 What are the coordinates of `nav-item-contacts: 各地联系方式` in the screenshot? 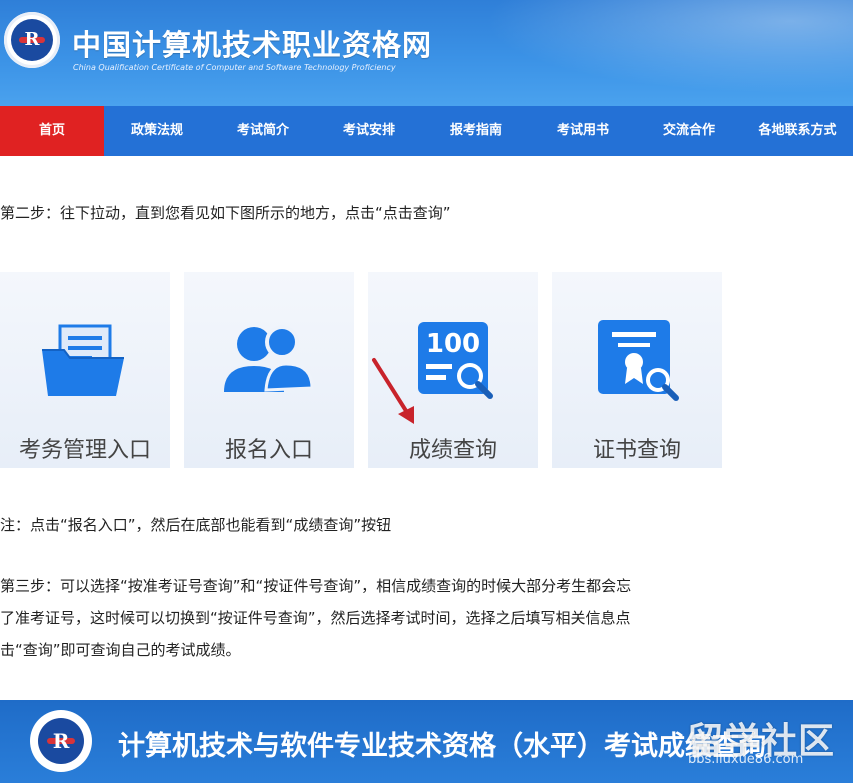 It's located at (797, 131).